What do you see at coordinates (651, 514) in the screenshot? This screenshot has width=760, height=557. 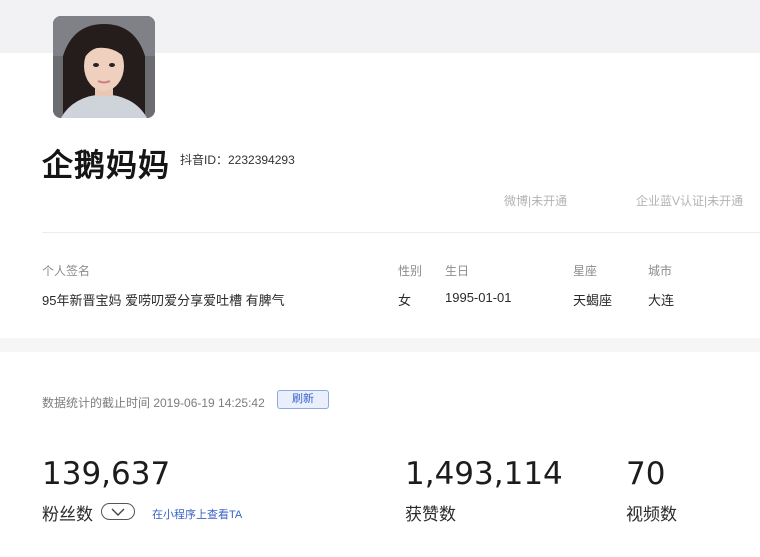 I see `videos-label: 视频数` at bounding box center [651, 514].